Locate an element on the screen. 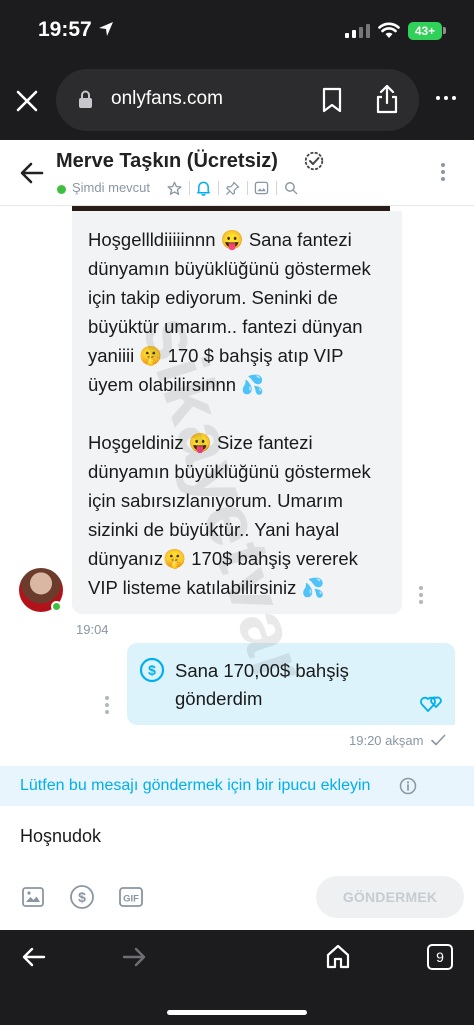  svg-text: GIF is located at coordinates (131, 899).